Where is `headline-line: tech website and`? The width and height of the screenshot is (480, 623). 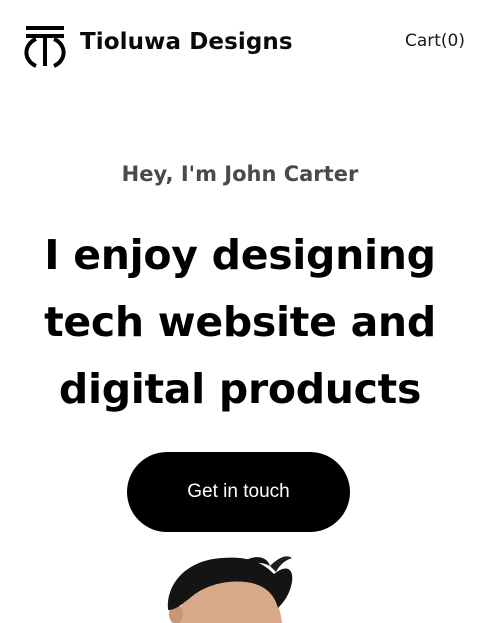
headline-line: tech website and is located at coordinates (240, 322).